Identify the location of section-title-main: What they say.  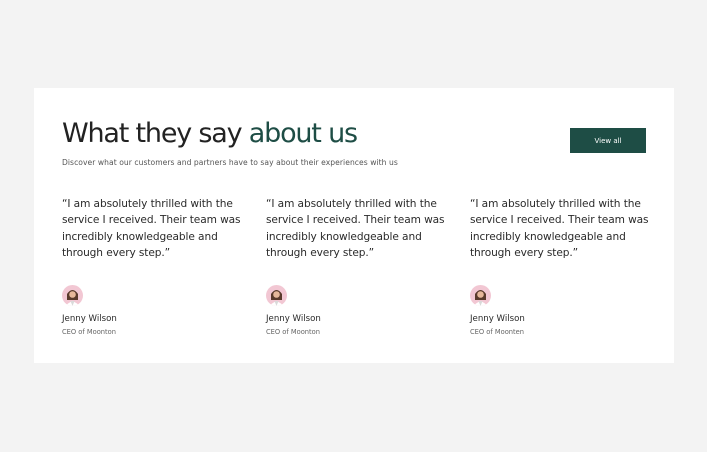
(155, 133).